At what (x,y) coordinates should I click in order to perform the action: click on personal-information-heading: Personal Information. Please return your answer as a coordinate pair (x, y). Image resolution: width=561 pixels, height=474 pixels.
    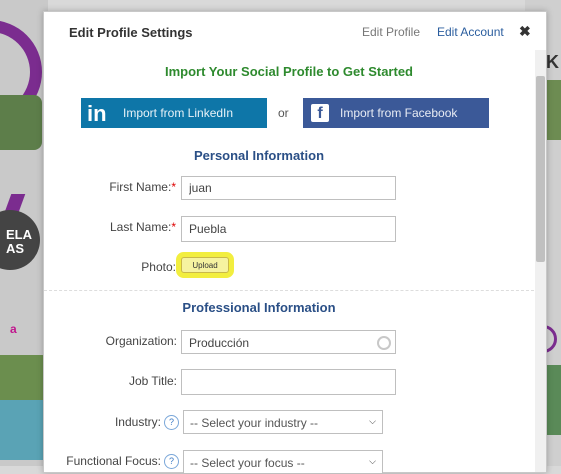
    Looking at the image, I should click on (259, 155).